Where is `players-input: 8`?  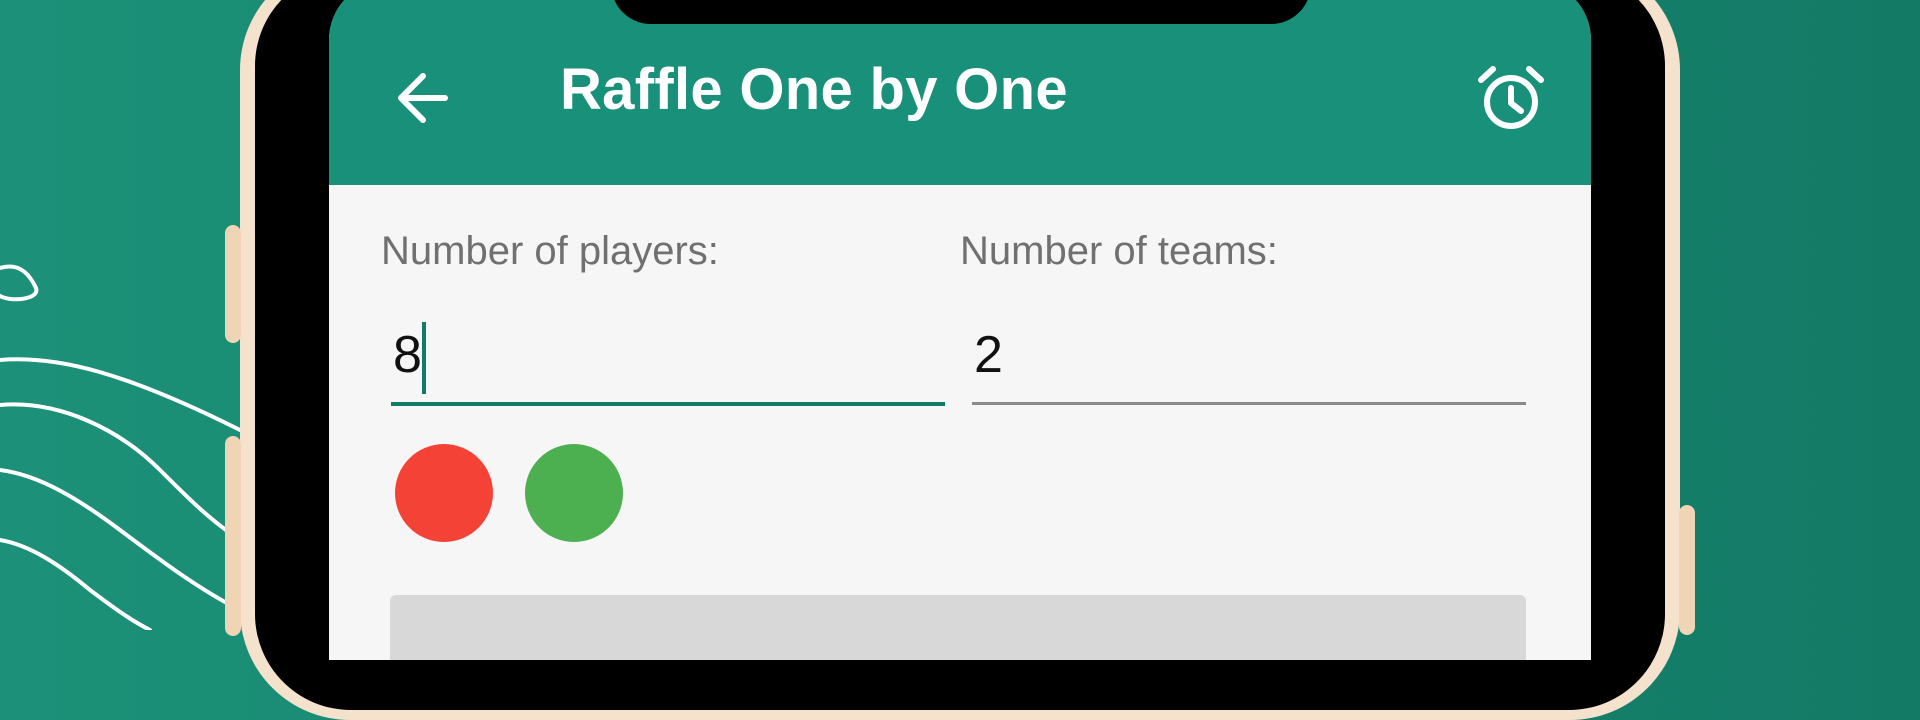
players-input: 8 is located at coordinates (668, 363).